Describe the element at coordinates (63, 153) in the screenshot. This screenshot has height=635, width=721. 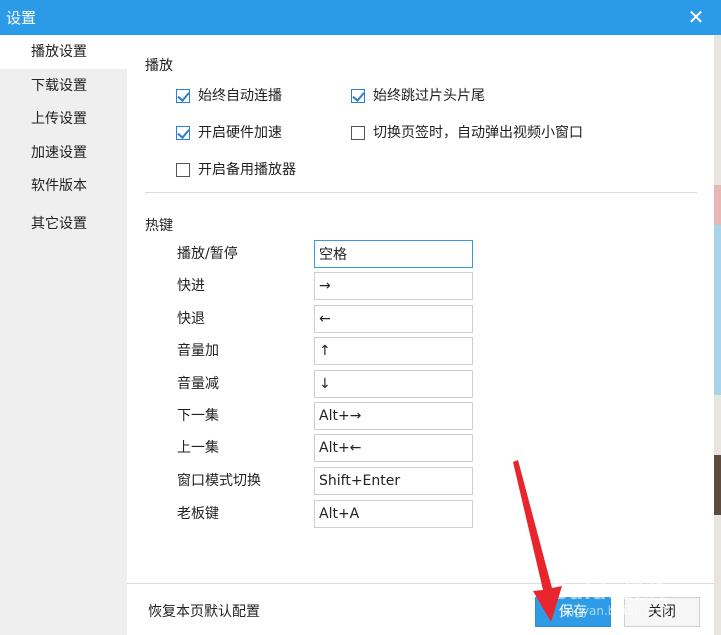
I see `sidebar-item-acceleration: 加速设置` at that location.